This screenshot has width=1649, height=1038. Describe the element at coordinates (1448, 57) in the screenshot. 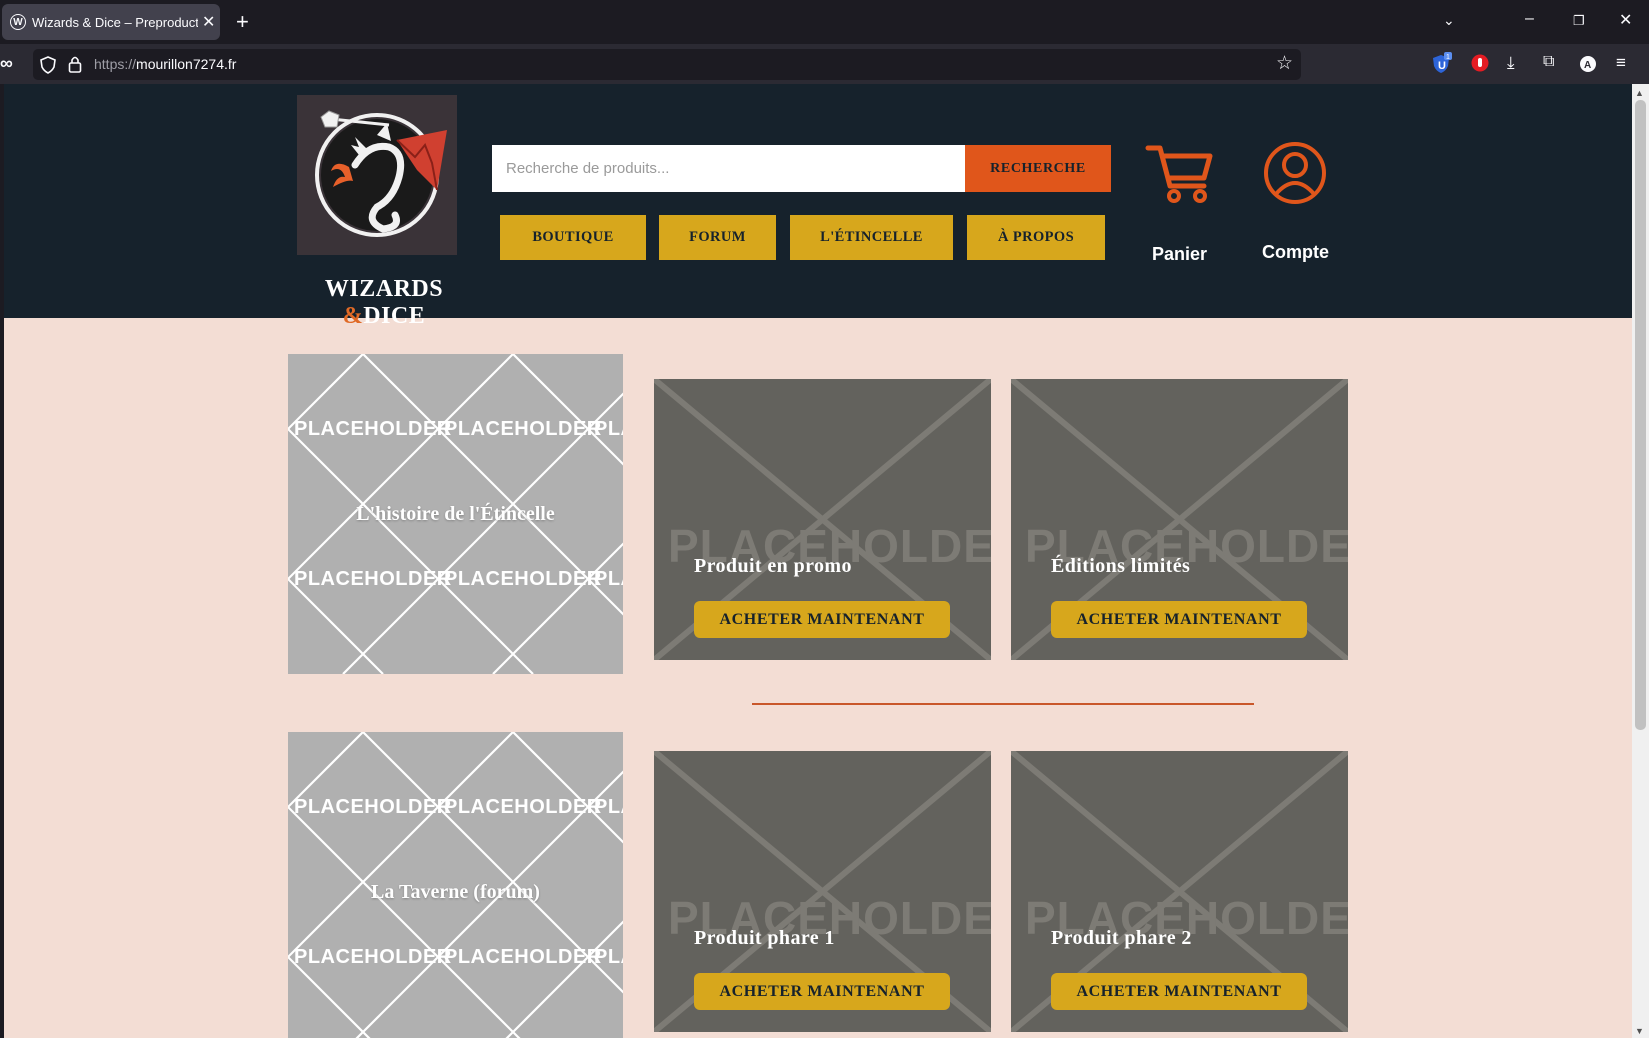

I see `svg-text: 1` at that location.